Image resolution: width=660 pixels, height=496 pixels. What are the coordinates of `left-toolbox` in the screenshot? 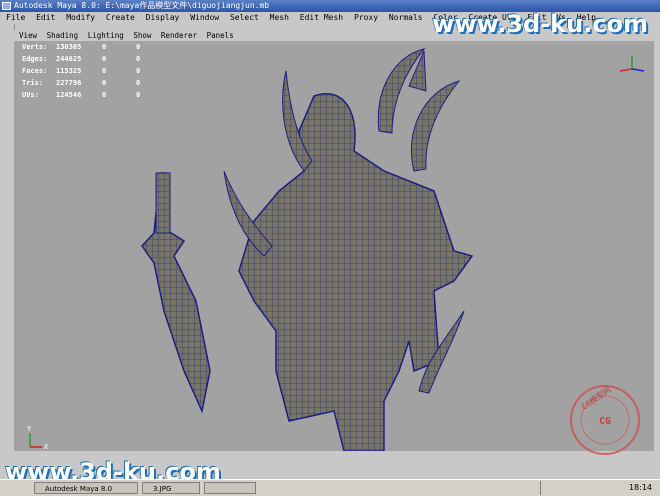 It's located at (7, 237).